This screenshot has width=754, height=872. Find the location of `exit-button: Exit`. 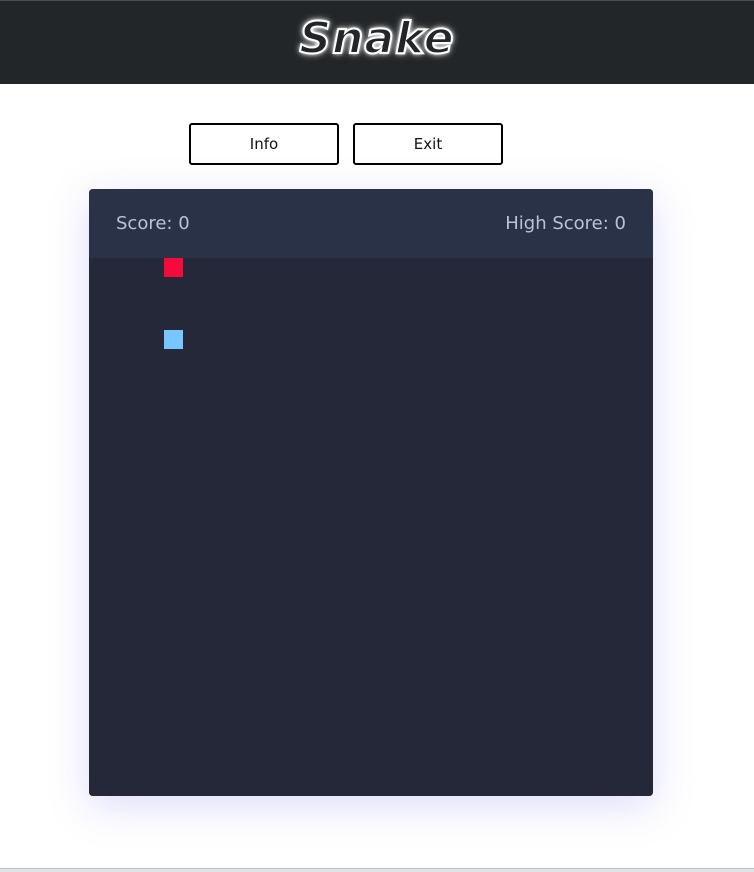

exit-button: Exit is located at coordinates (428, 144).